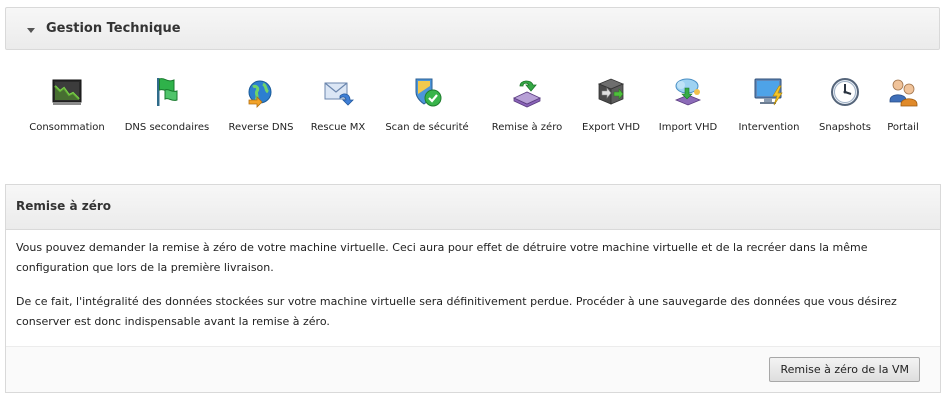 This screenshot has width=952, height=402. I want to click on section-footer: Remise à zéro de la VM, so click(473, 369).